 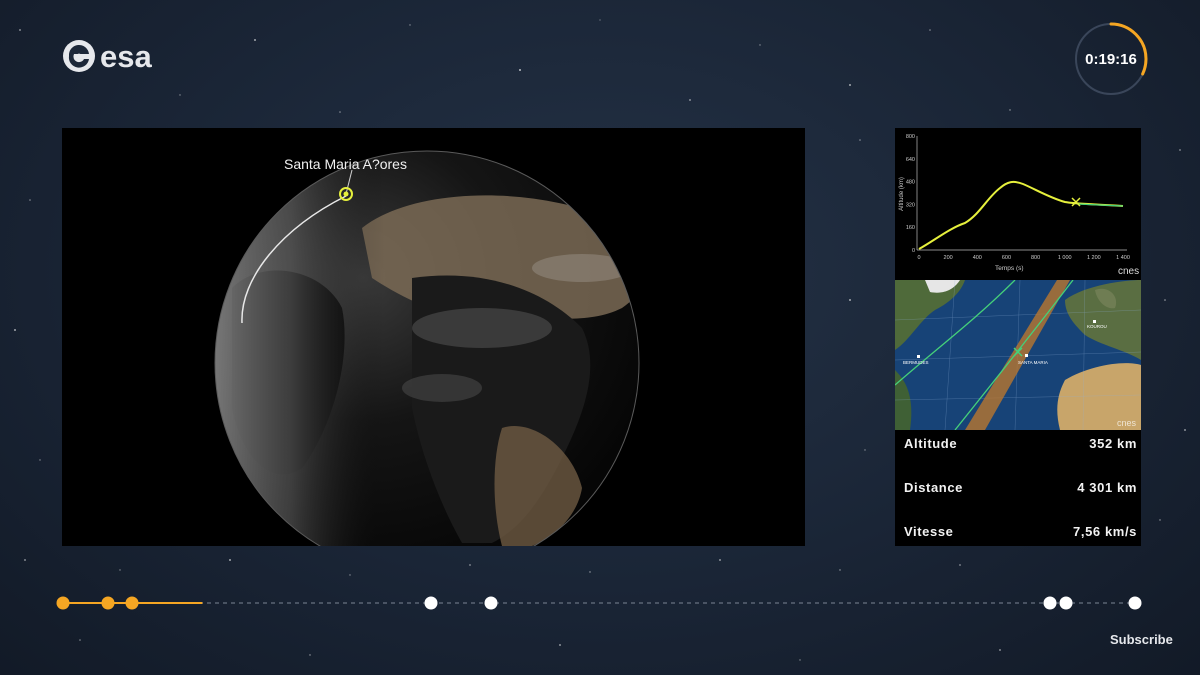 I want to click on graph-xtick: 1 400, so click(x=1123, y=258).